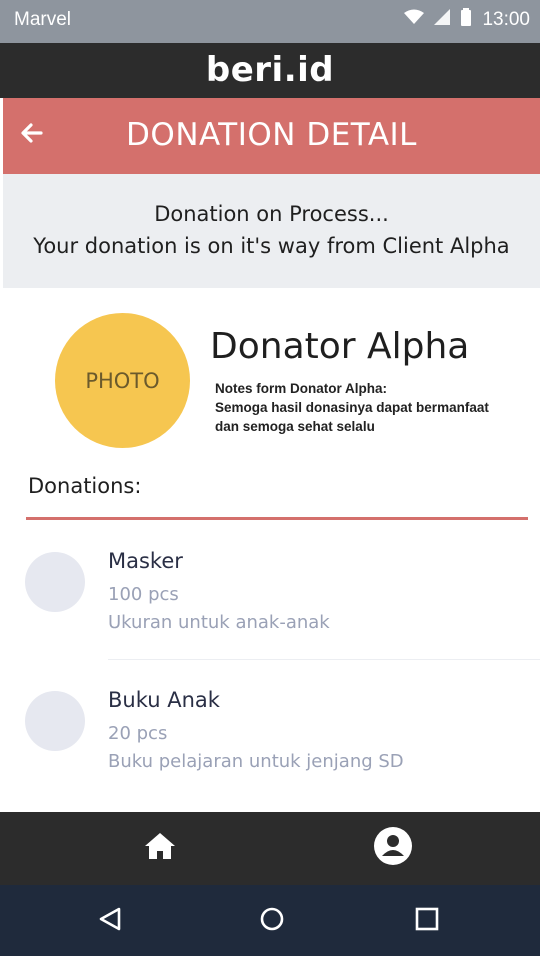 This screenshot has width=540, height=956. What do you see at coordinates (295, 426) in the screenshot?
I see `notes-line-2: dan semoga sehat selalu` at bounding box center [295, 426].